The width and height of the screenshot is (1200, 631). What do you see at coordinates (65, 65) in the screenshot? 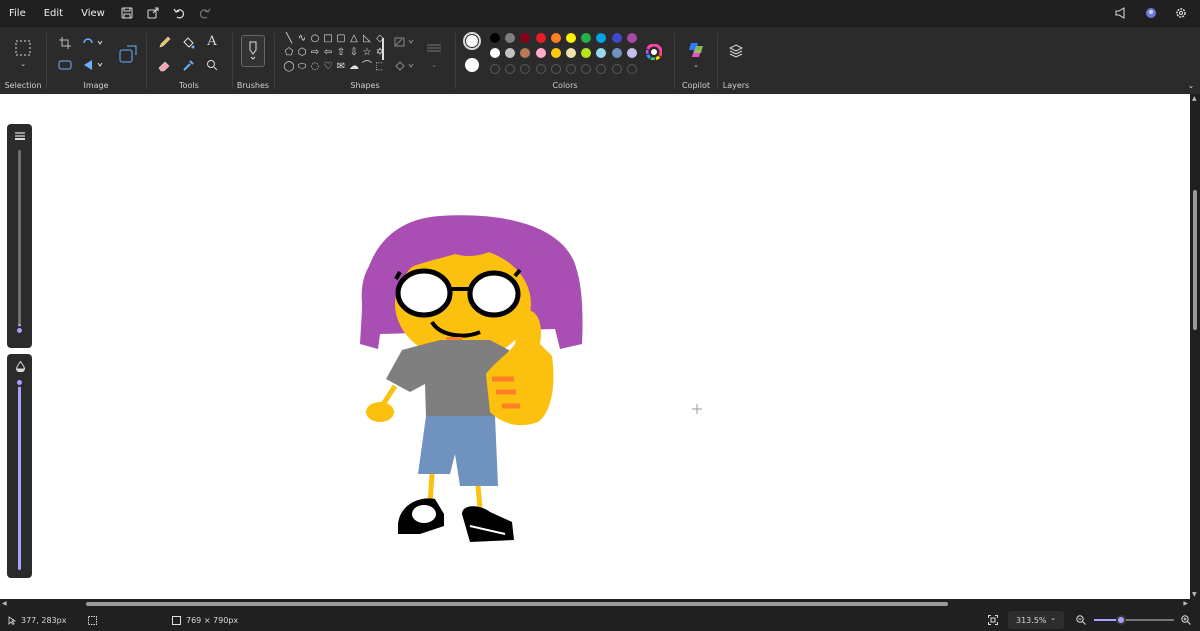
I see `resize-icon` at bounding box center [65, 65].